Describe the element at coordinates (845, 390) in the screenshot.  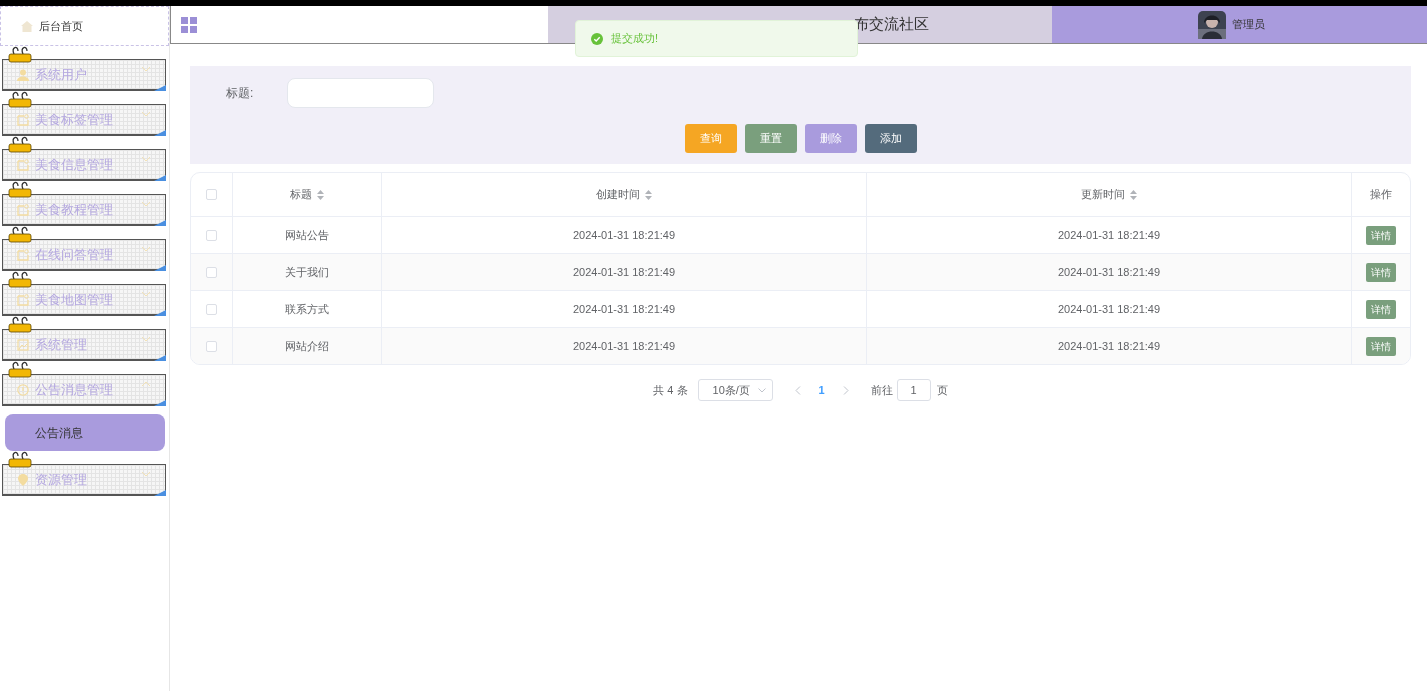
I see `next-page-icon` at that location.